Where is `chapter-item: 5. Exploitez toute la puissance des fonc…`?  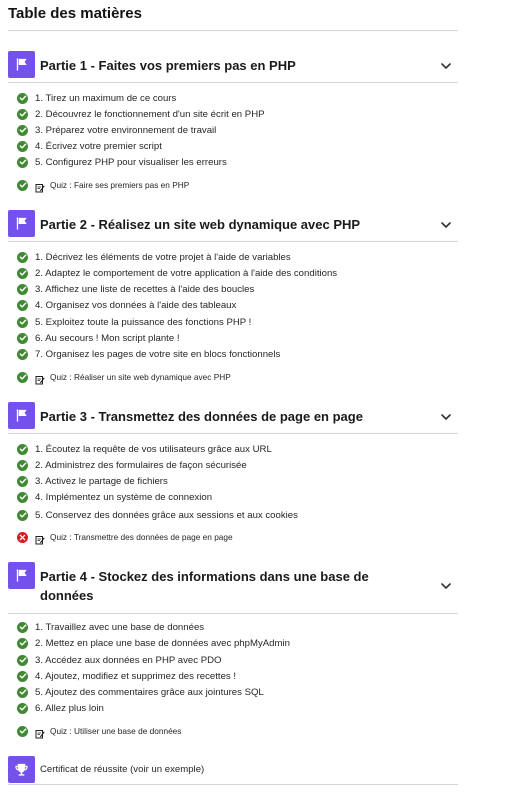
chapter-item: 5. Exploitez toute la puissance des fonc… is located at coordinates (134, 322).